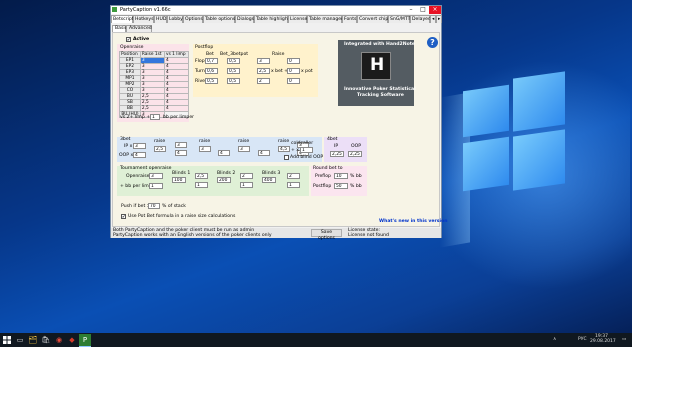  Describe the element at coordinates (211, 61) in the screenshot. I see `flop-bet-input: 0,7` at that location.